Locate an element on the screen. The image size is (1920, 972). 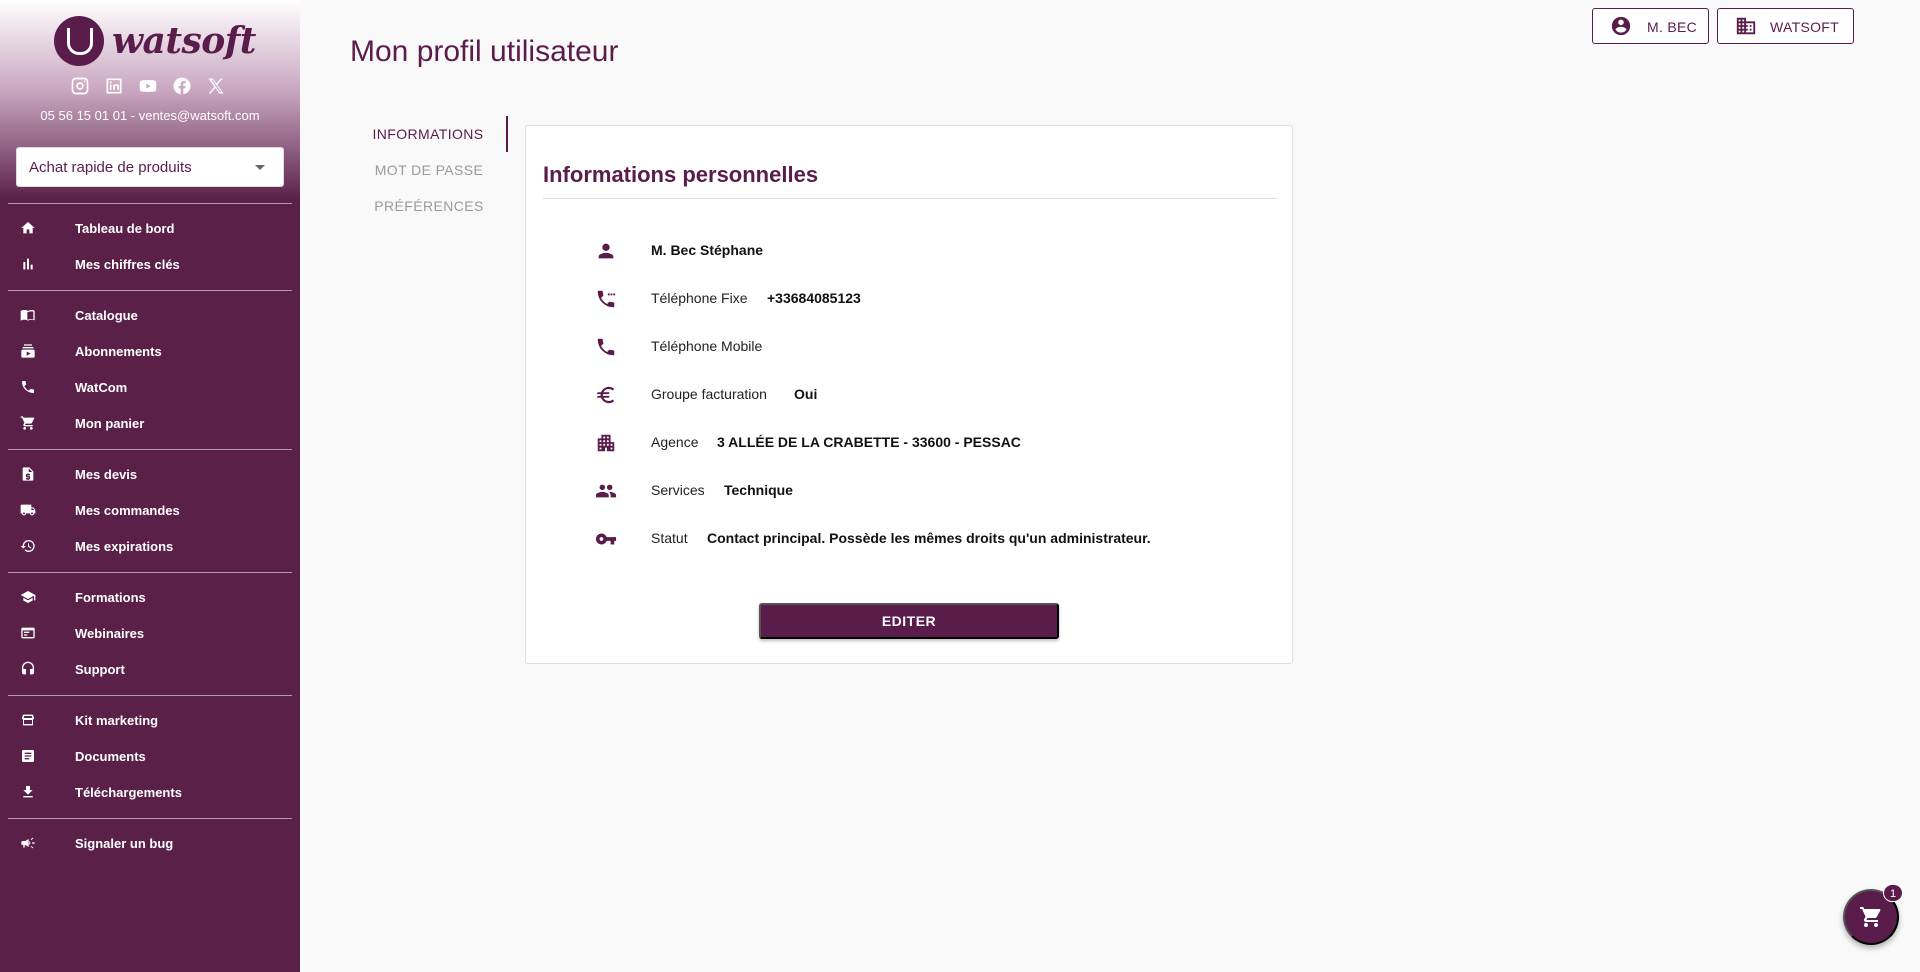
sidebar-item-label: Mon panier is located at coordinates (110, 423).